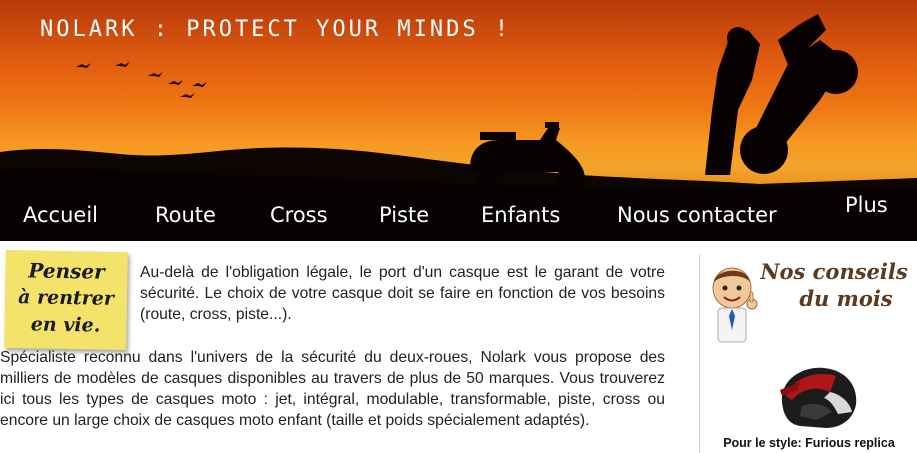  Describe the element at coordinates (781, 94) in the screenshot. I see `motorbike-riders-icon` at that location.